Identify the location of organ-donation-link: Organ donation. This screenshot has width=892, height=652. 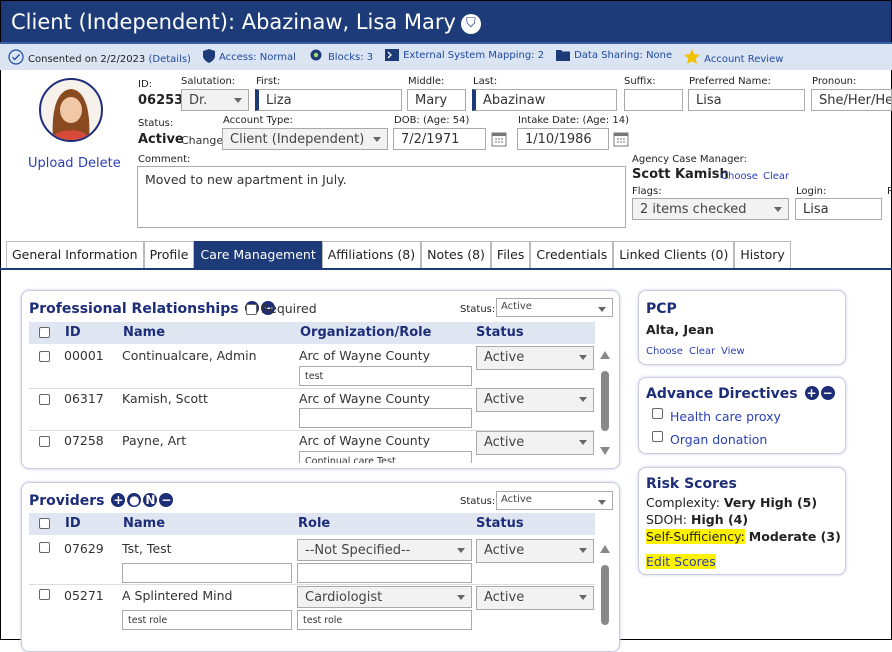
(718, 439).